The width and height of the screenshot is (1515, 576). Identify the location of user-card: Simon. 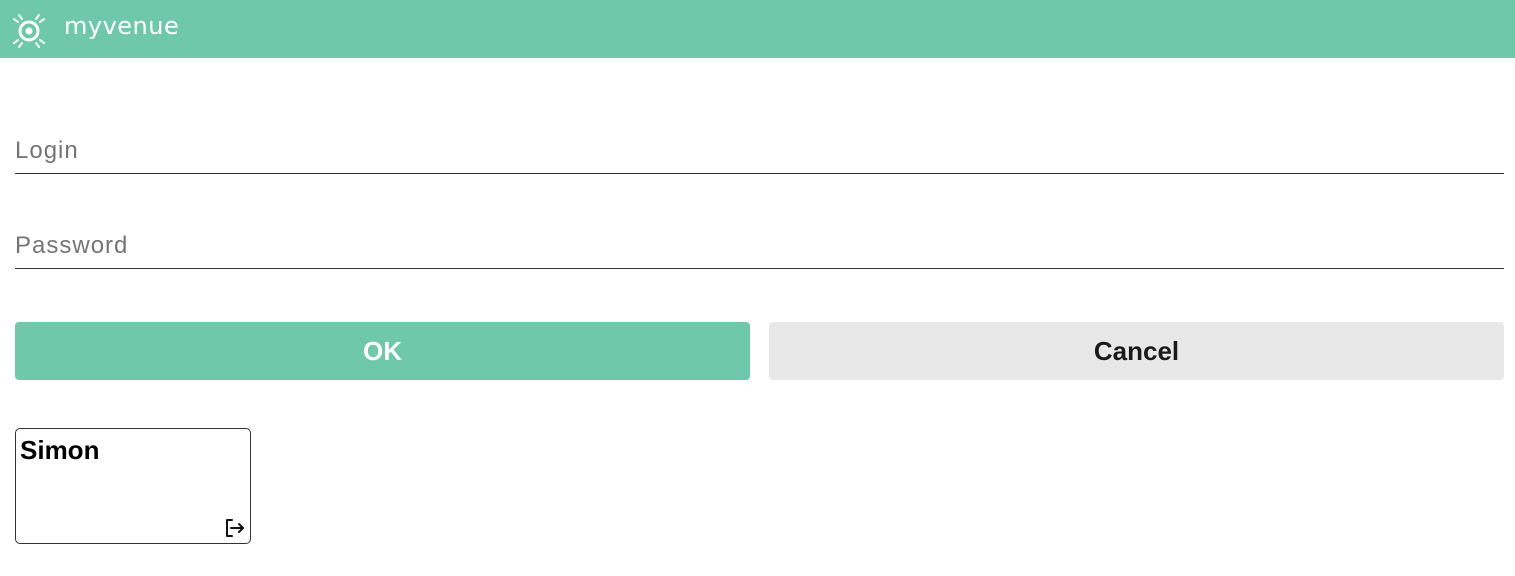
(133, 486).